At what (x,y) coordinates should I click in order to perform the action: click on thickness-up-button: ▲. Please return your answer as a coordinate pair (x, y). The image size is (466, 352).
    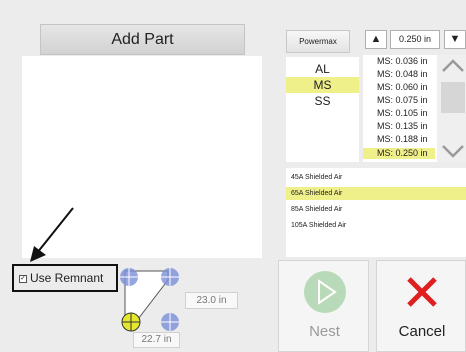
    Looking at the image, I should click on (376, 39).